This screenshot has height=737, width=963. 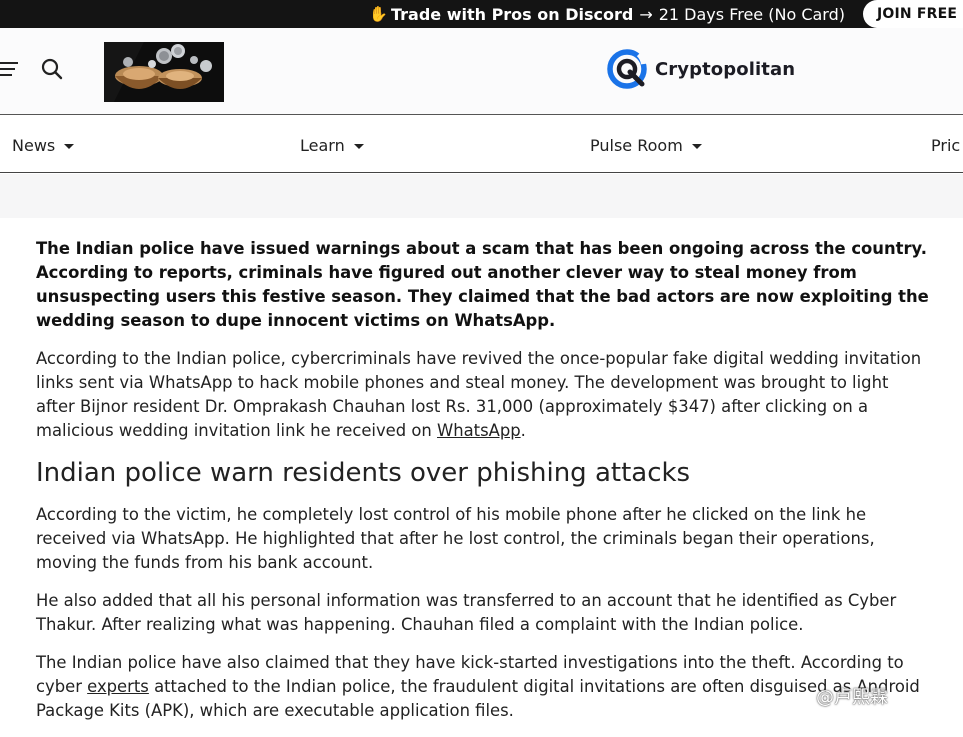 I want to click on nav-item-learn: Learn, so click(x=332, y=145).